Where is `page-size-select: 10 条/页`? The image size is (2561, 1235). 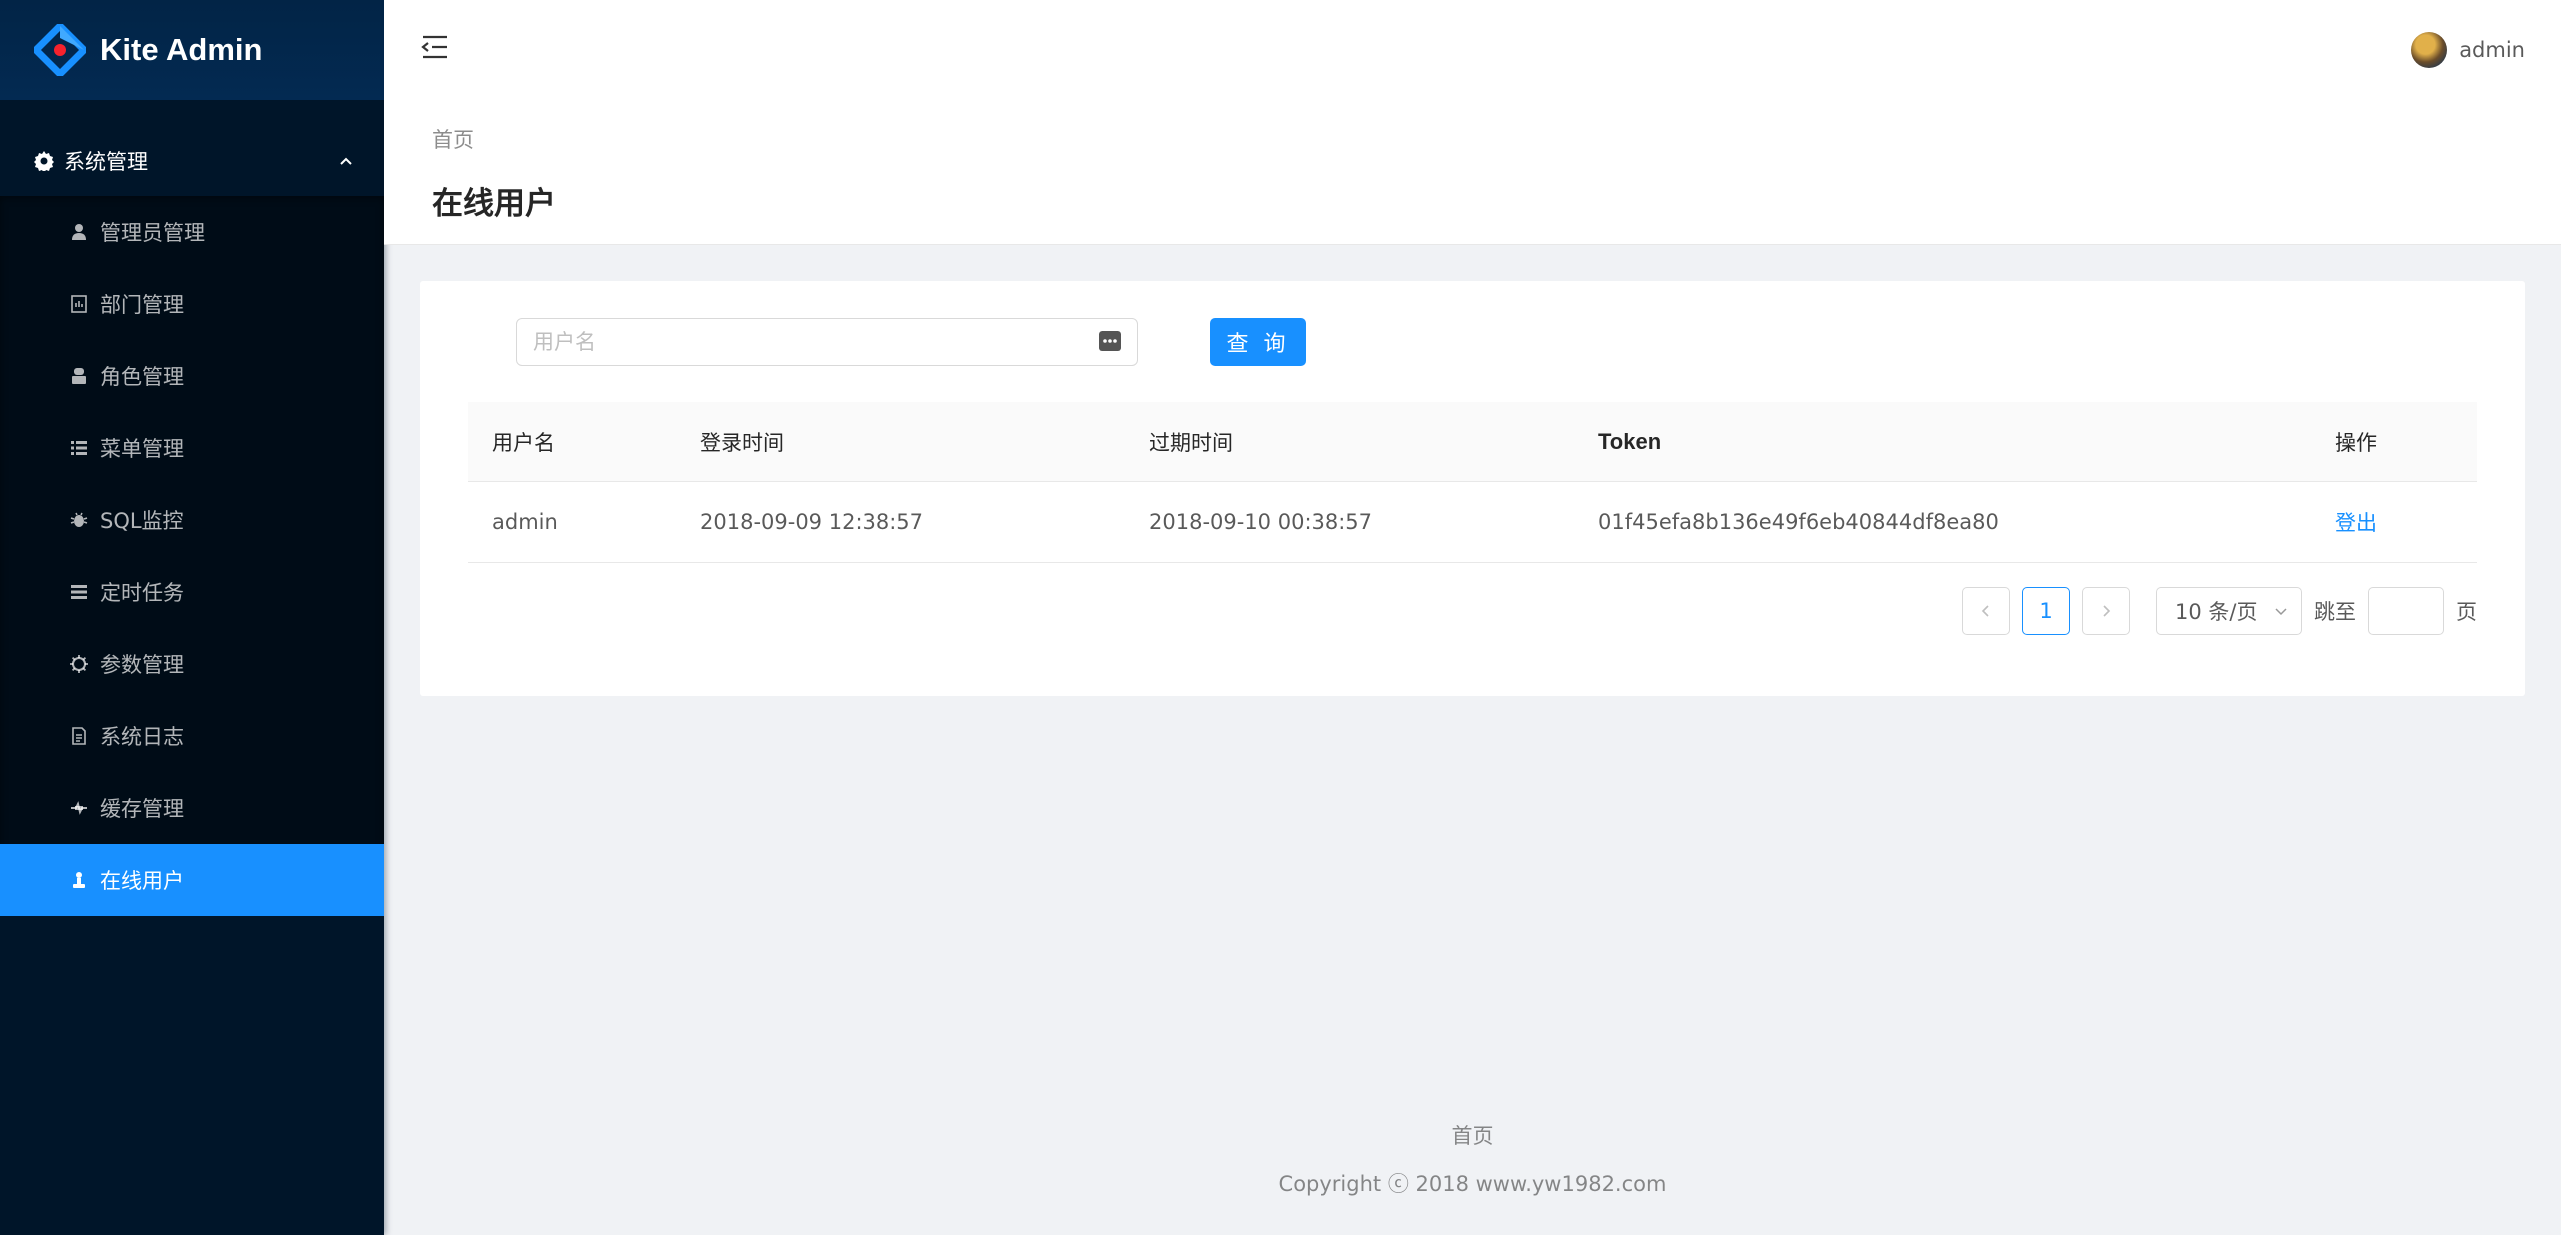 page-size-select: 10 条/页 is located at coordinates (2229, 611).